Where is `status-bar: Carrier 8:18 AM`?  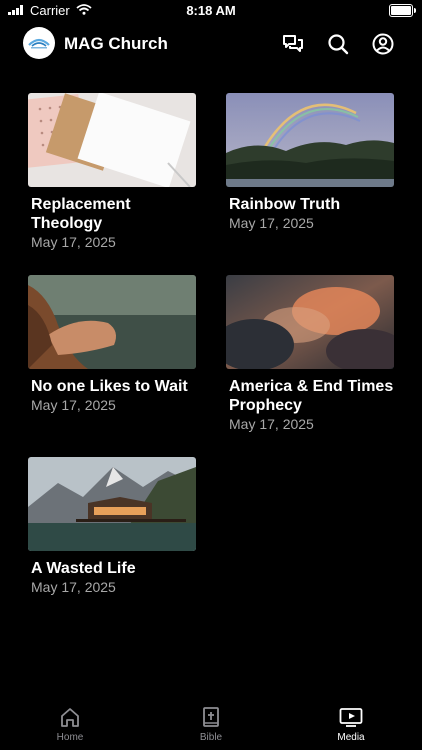 status-bar: Carrier 8:18 AM is located at coordinates (211, 11).